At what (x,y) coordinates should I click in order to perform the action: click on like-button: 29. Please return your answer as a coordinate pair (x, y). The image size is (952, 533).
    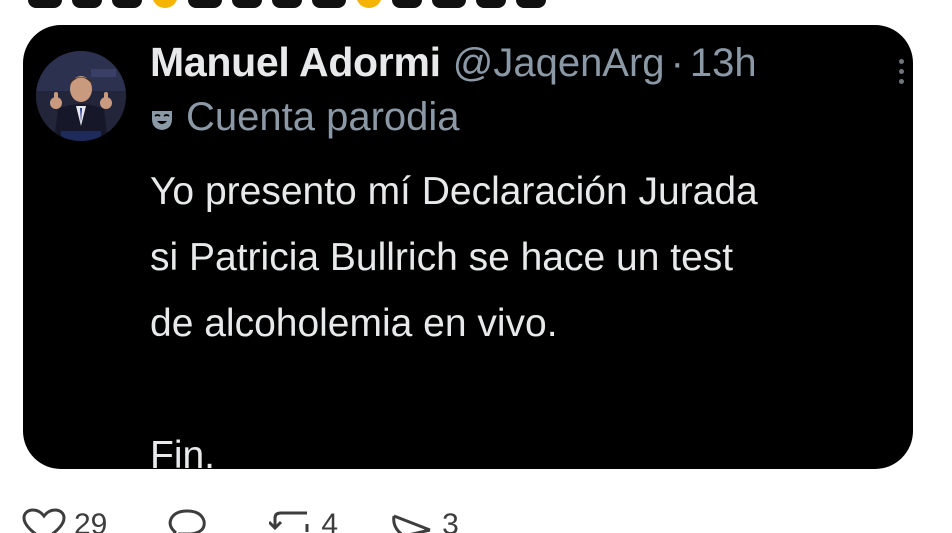
    Looking at the image, I should click on (64, 520).